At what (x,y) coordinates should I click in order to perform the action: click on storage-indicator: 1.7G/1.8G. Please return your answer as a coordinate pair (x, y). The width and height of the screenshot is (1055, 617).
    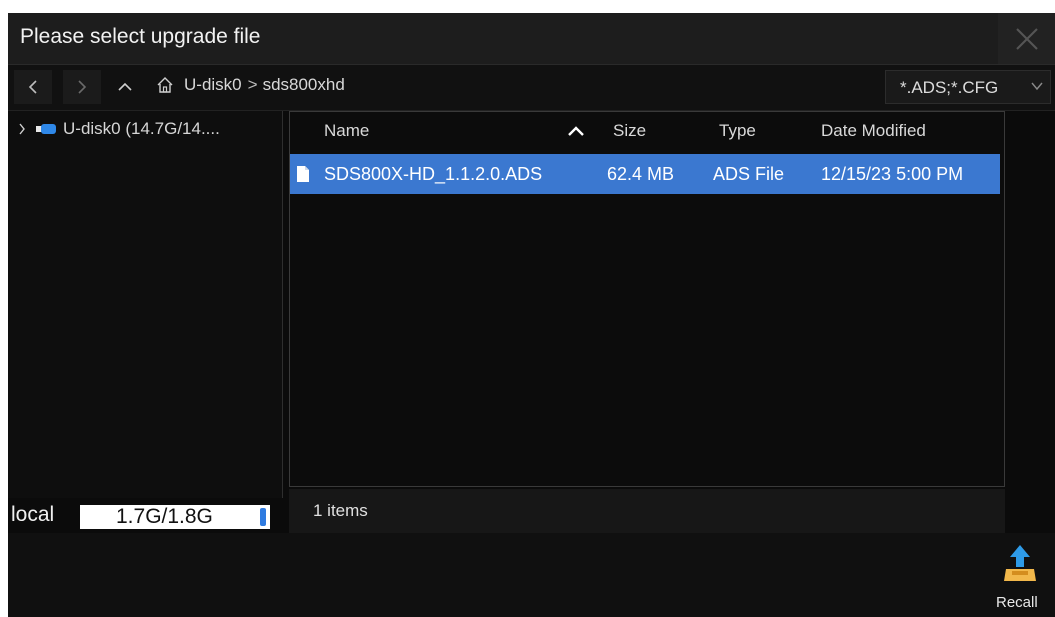
    Looking at the image, I should click on (175, 517).